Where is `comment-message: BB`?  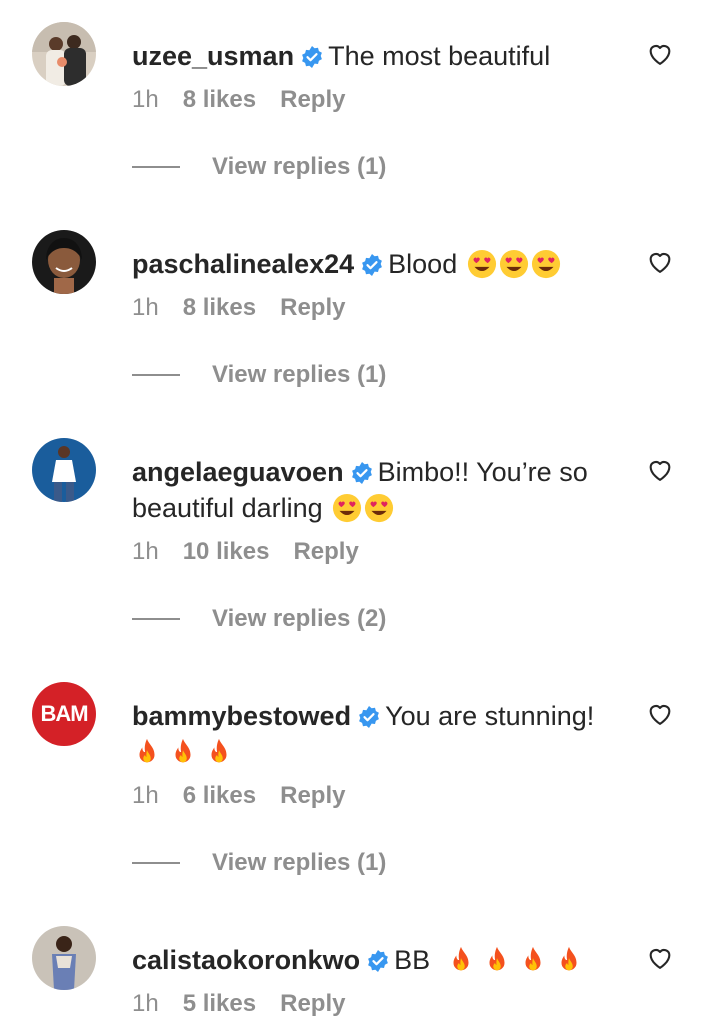
comment-message: BB is located at coordinates (412, 960).